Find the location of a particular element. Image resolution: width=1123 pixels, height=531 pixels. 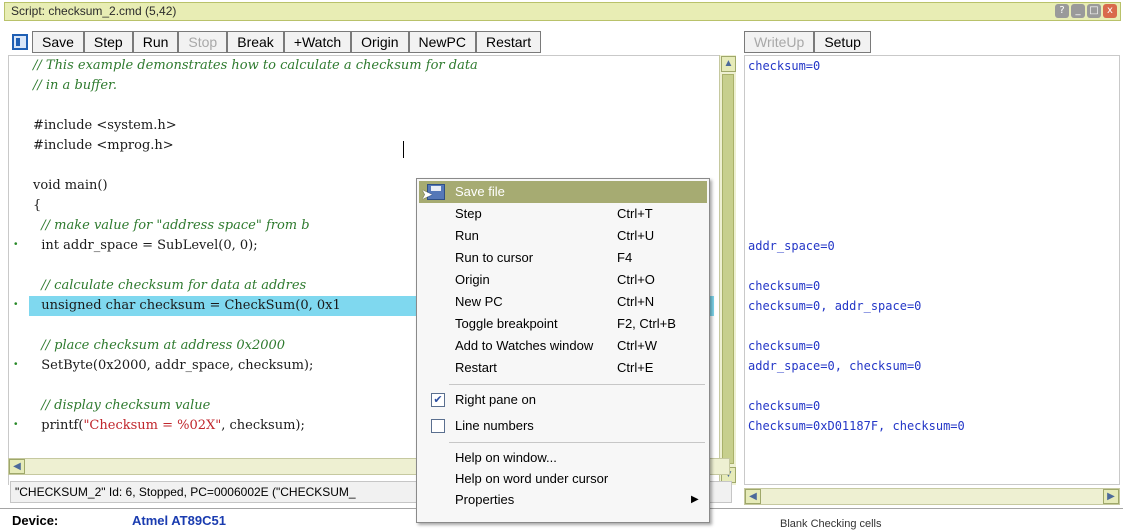

window-title: Script: checksum_2.cmd (5,42) is located at coordinates (94, 11).